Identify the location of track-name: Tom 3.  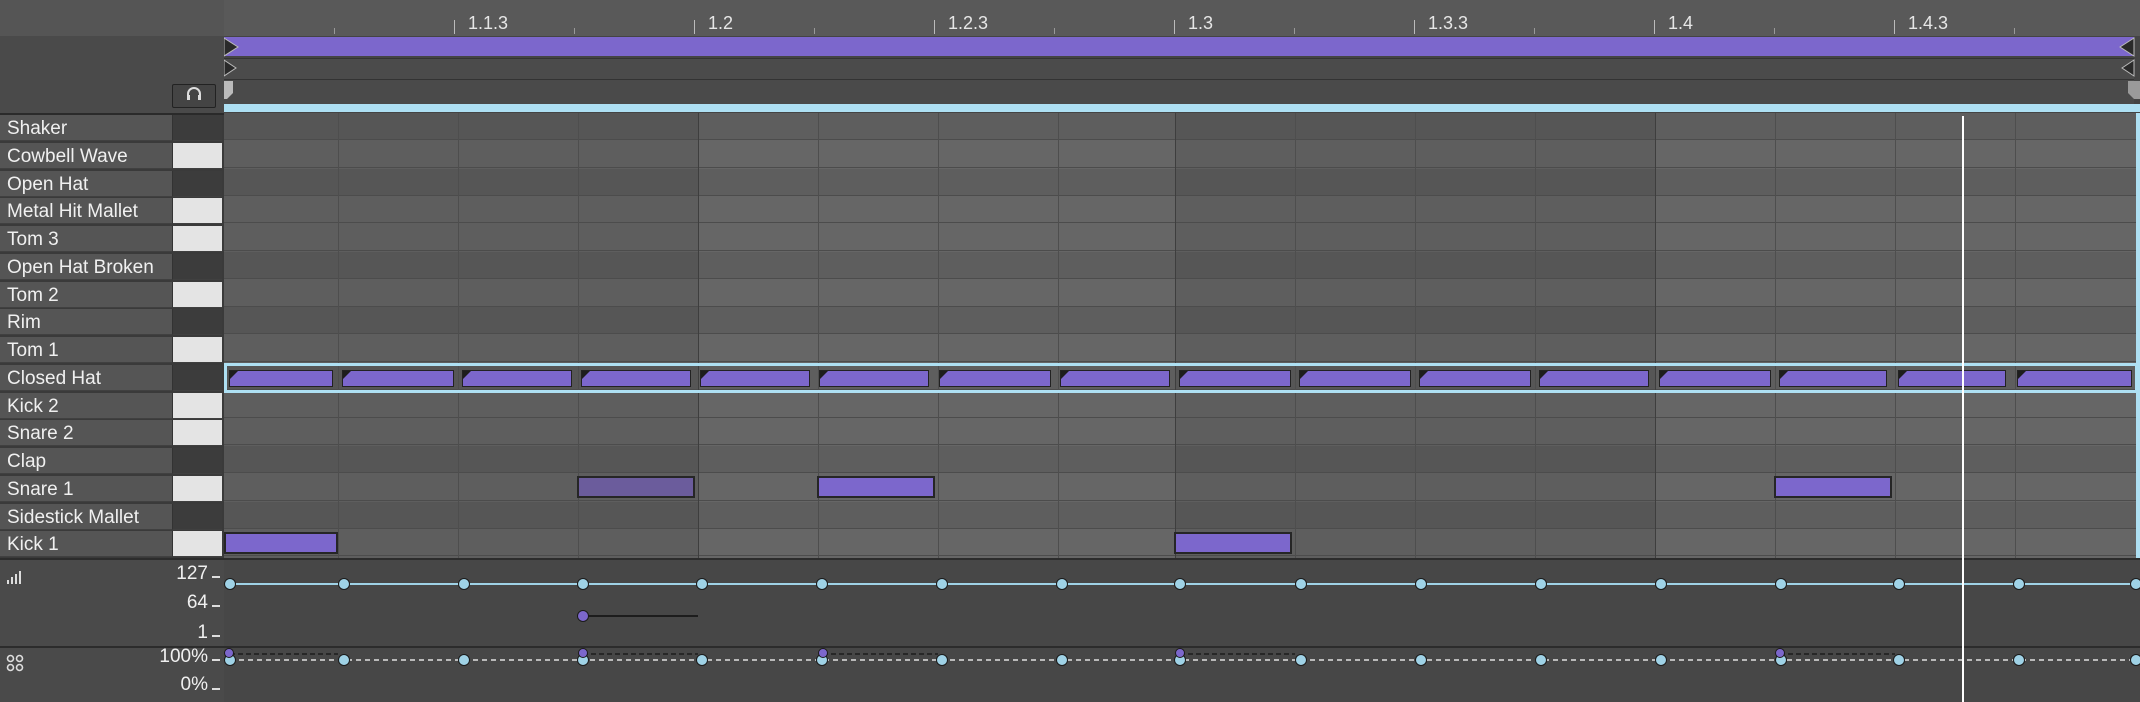
(86, 239).